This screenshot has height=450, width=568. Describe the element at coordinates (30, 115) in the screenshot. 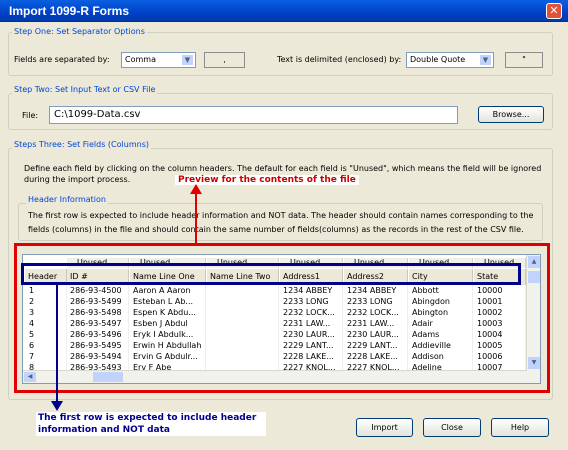

I see `file-label: File:` at that location.